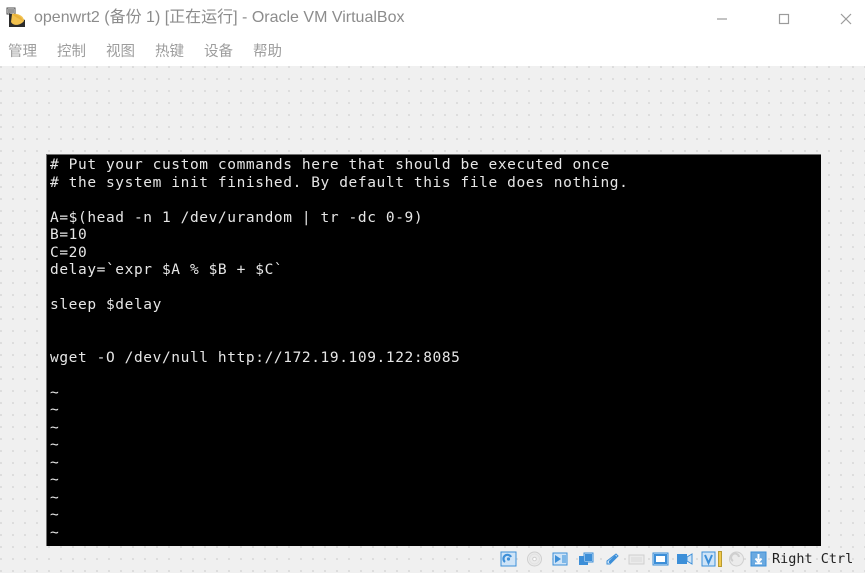 This screenshot has width=865, height=573. I want to click on network-icon, so click(586, 559).